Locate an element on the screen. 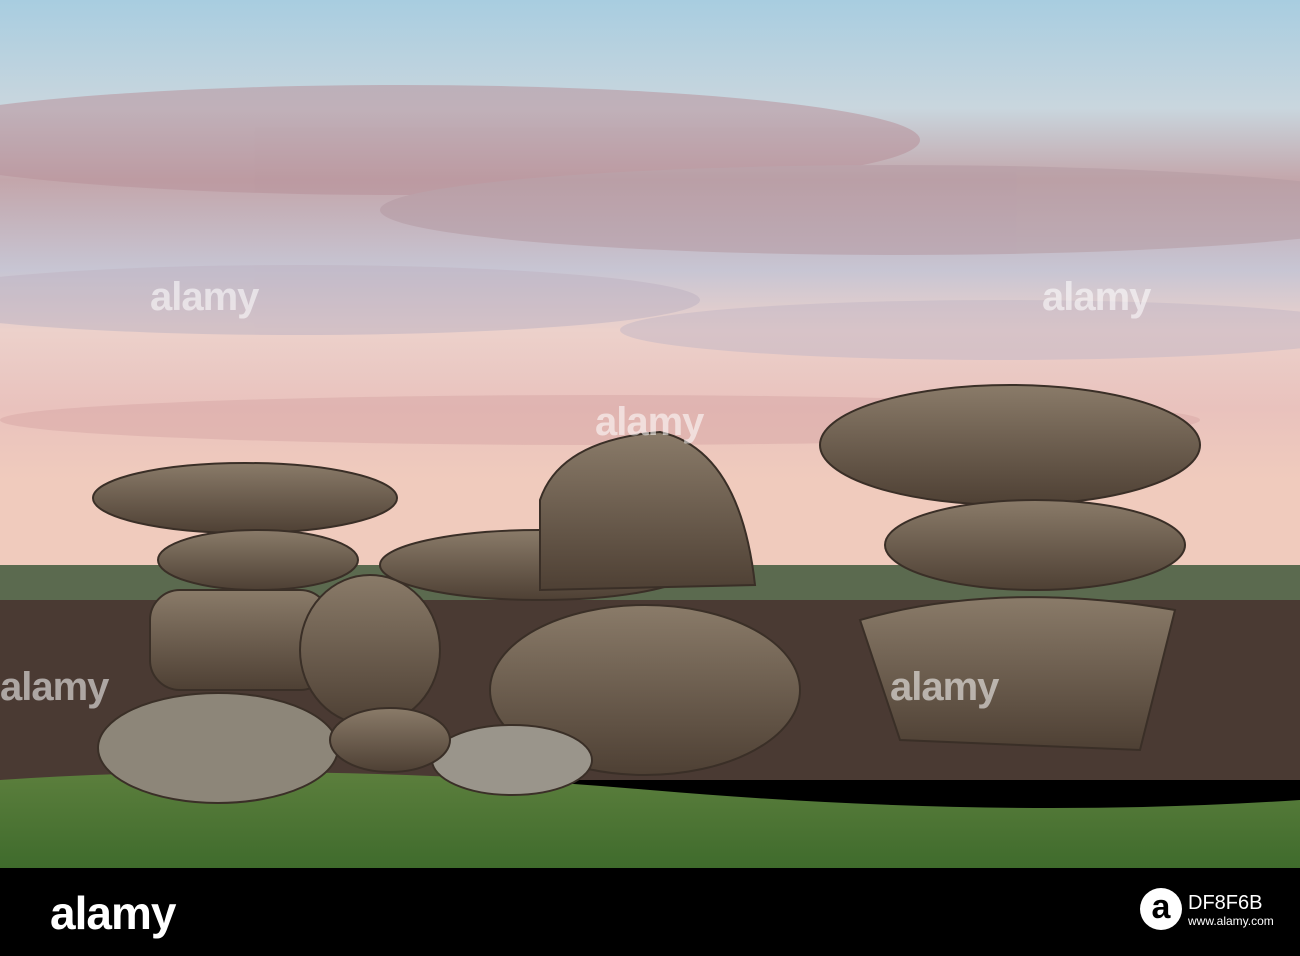 The width and height of the screenshot is (1300, 956). footer-bar: alamy a DF8F6B www.alamy.com is located at coordinates (650, 912).